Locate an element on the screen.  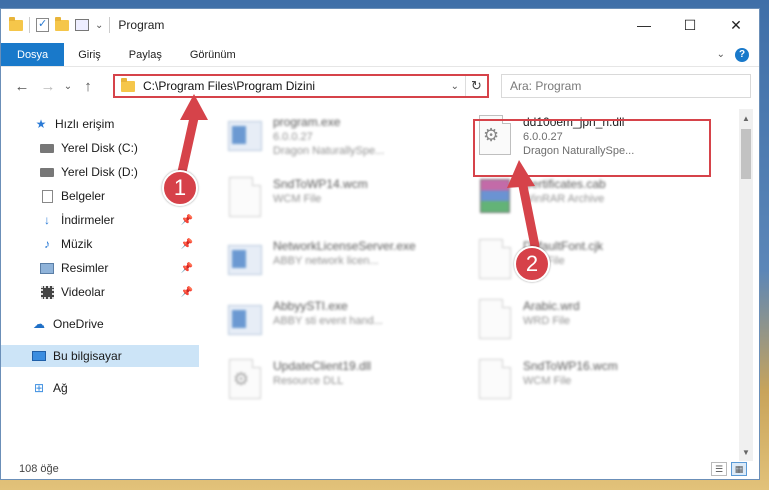
file-item: SndToWP16.wcm WCM File is located at coordinates (595, 383).